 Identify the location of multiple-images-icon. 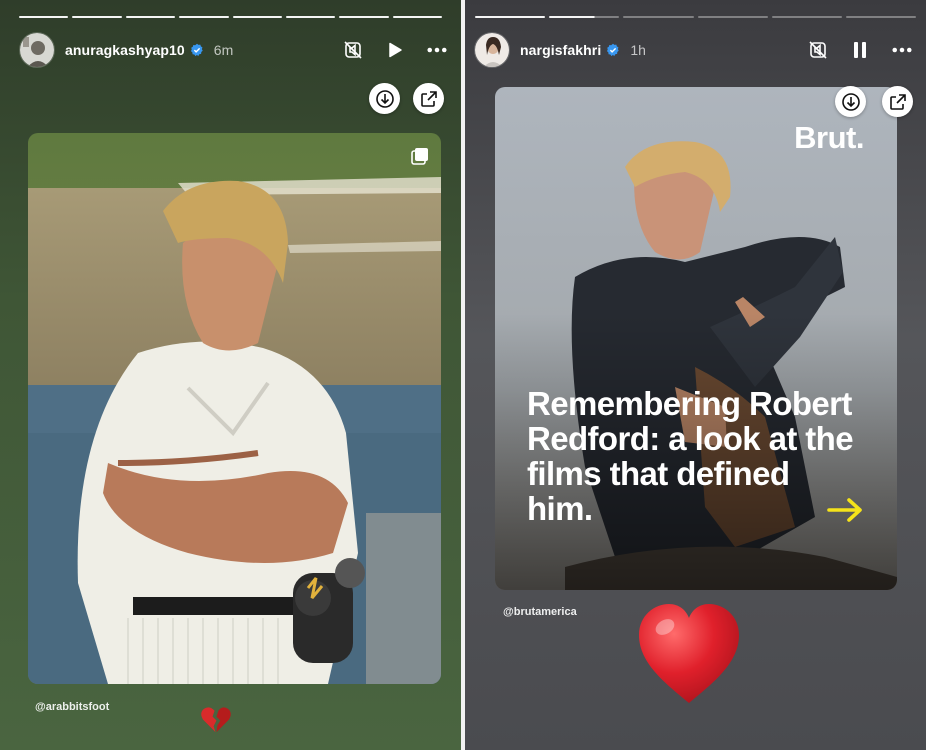
(419, 156).